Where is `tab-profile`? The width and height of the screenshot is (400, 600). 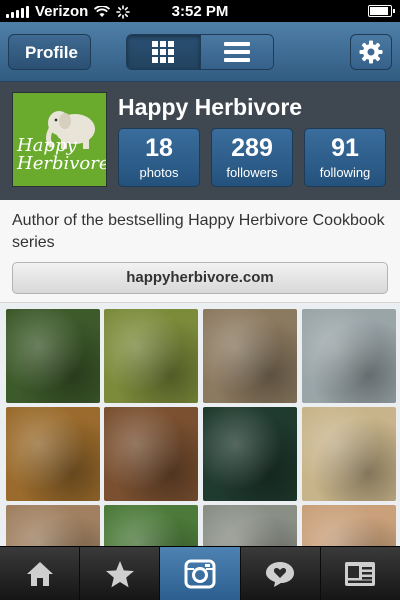 tab-profile is located at coordinates (359, 573).